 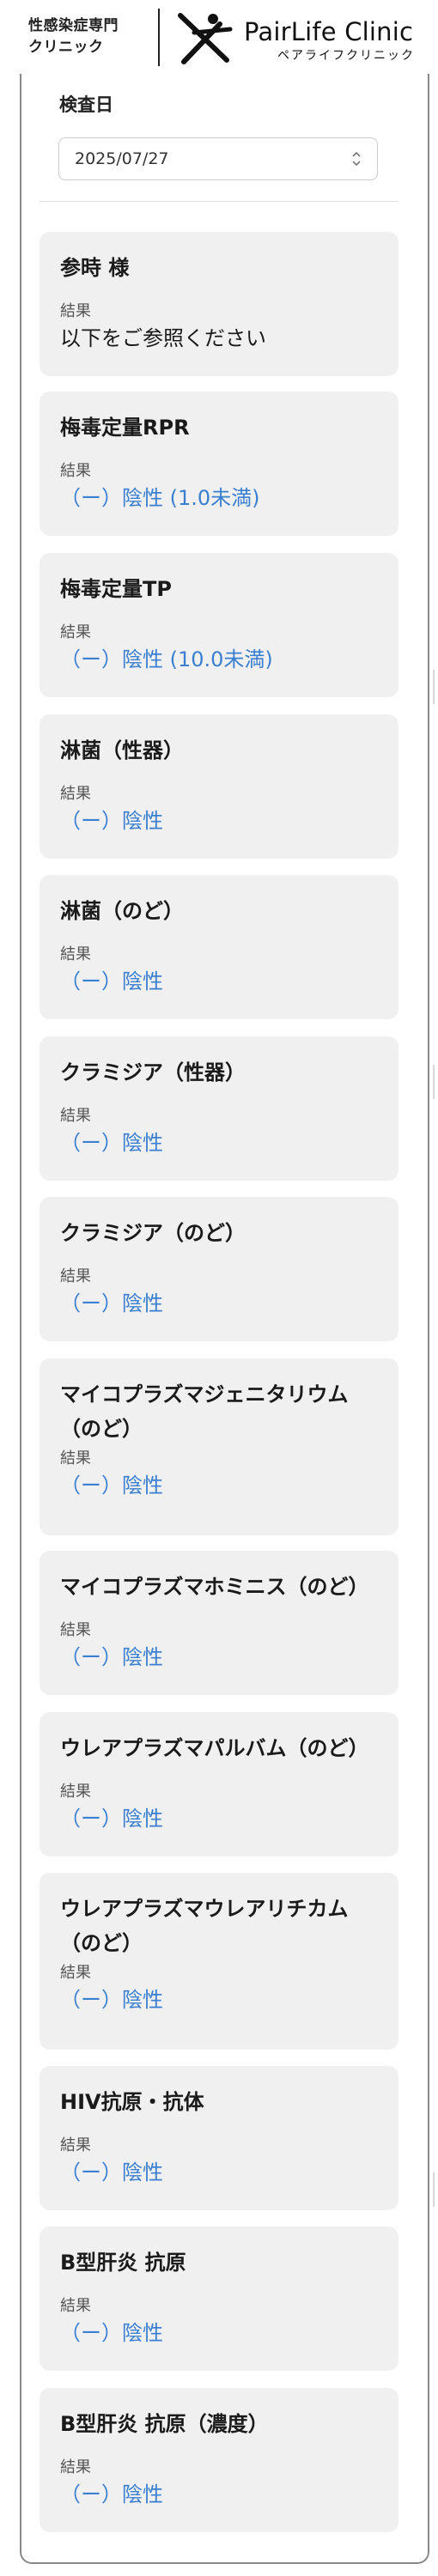 What do you see at coordinates (205, 38) in the screenshot?
I see `logo-figure-icon` at bounding box center [205, 38].